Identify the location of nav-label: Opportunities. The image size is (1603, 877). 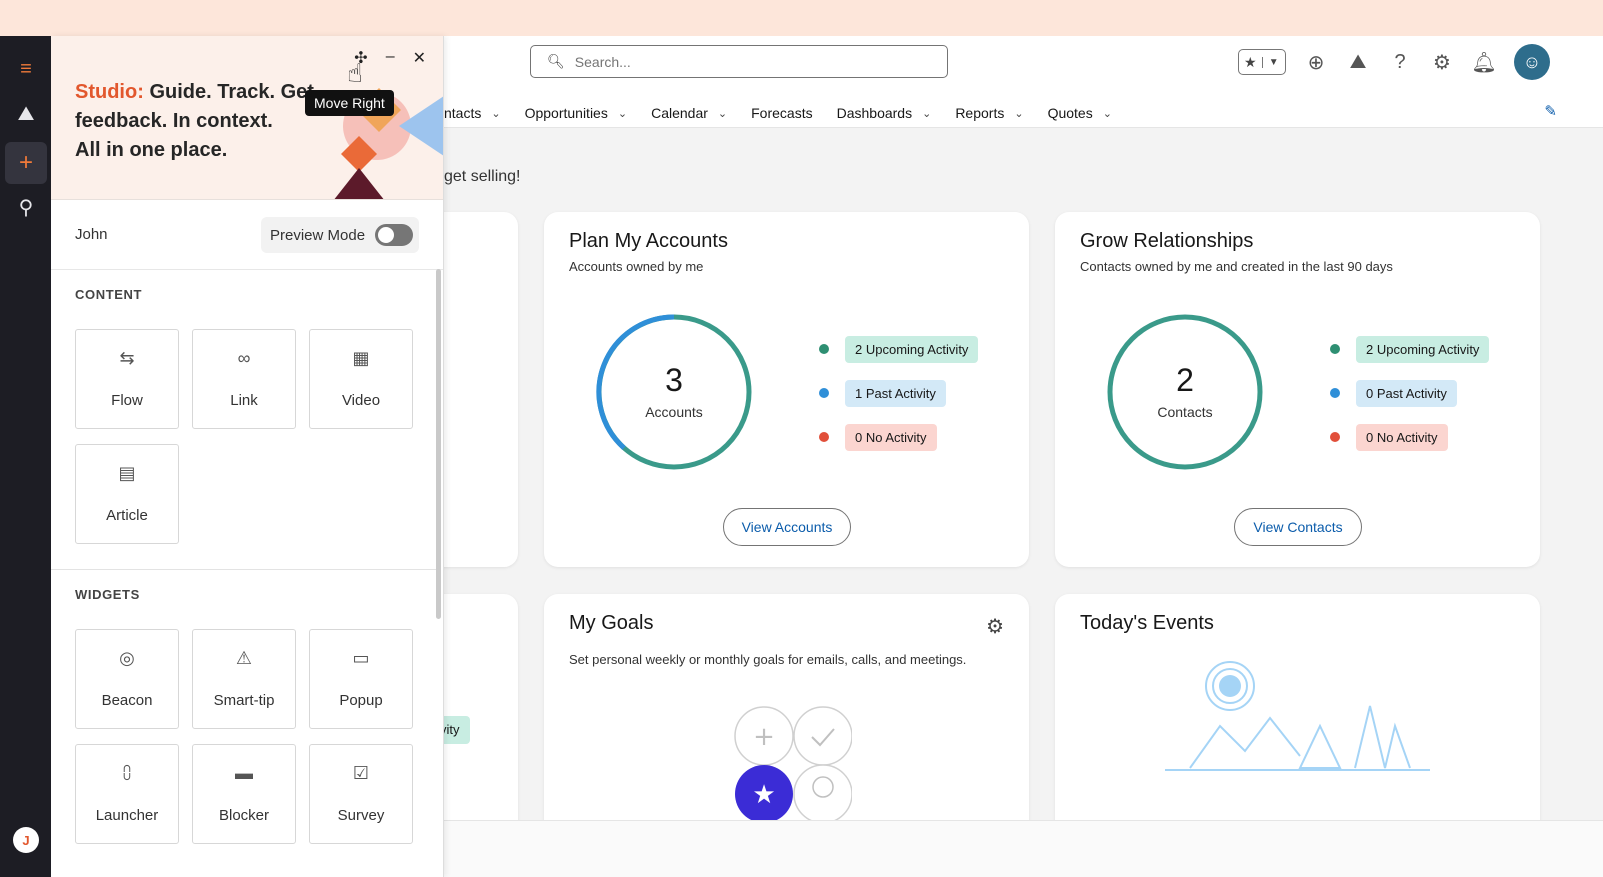
(566, 113).